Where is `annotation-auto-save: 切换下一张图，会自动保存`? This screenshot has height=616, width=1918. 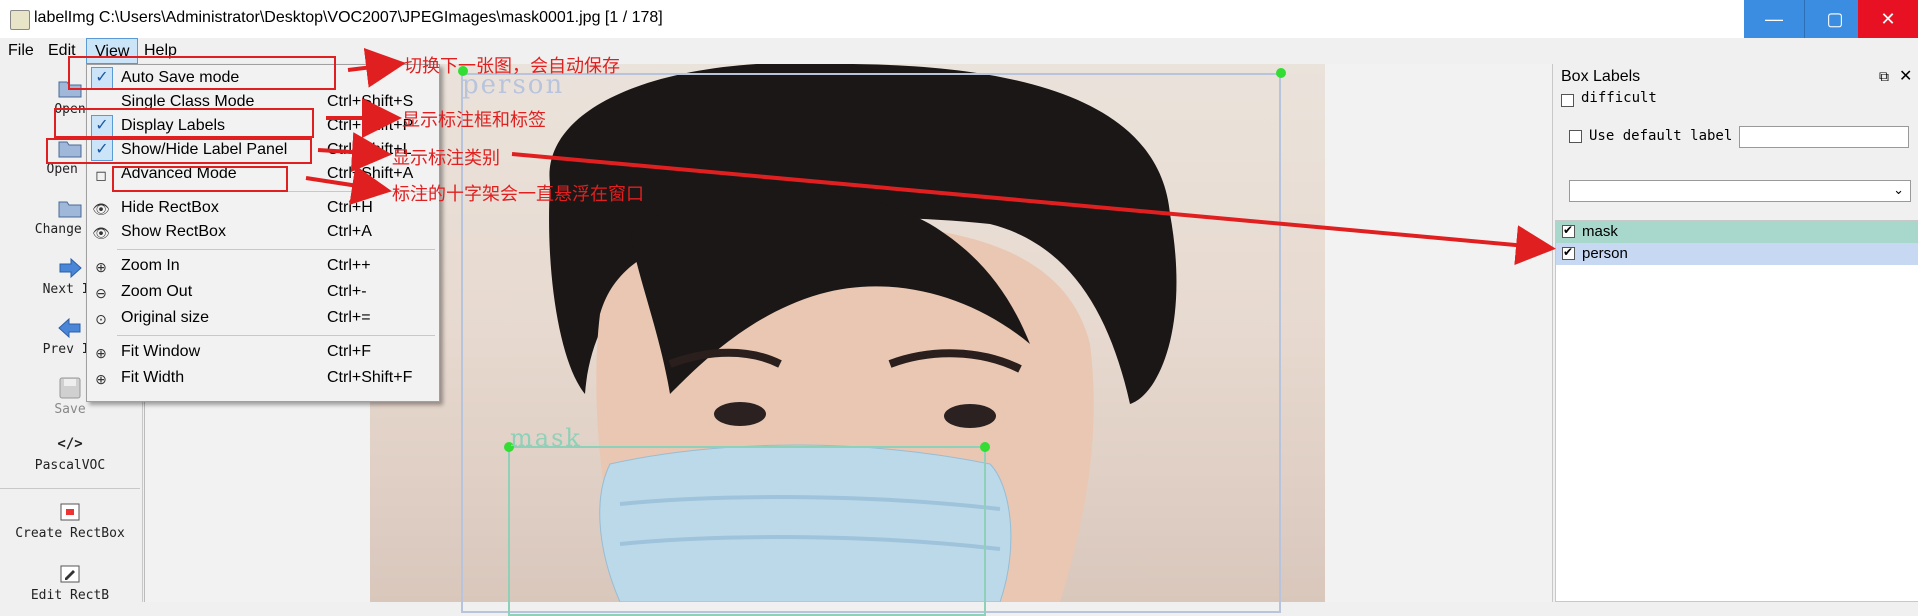 annotation-auto-save: 切换下一张图，会自动保存 is located at coordinates (512, 66).